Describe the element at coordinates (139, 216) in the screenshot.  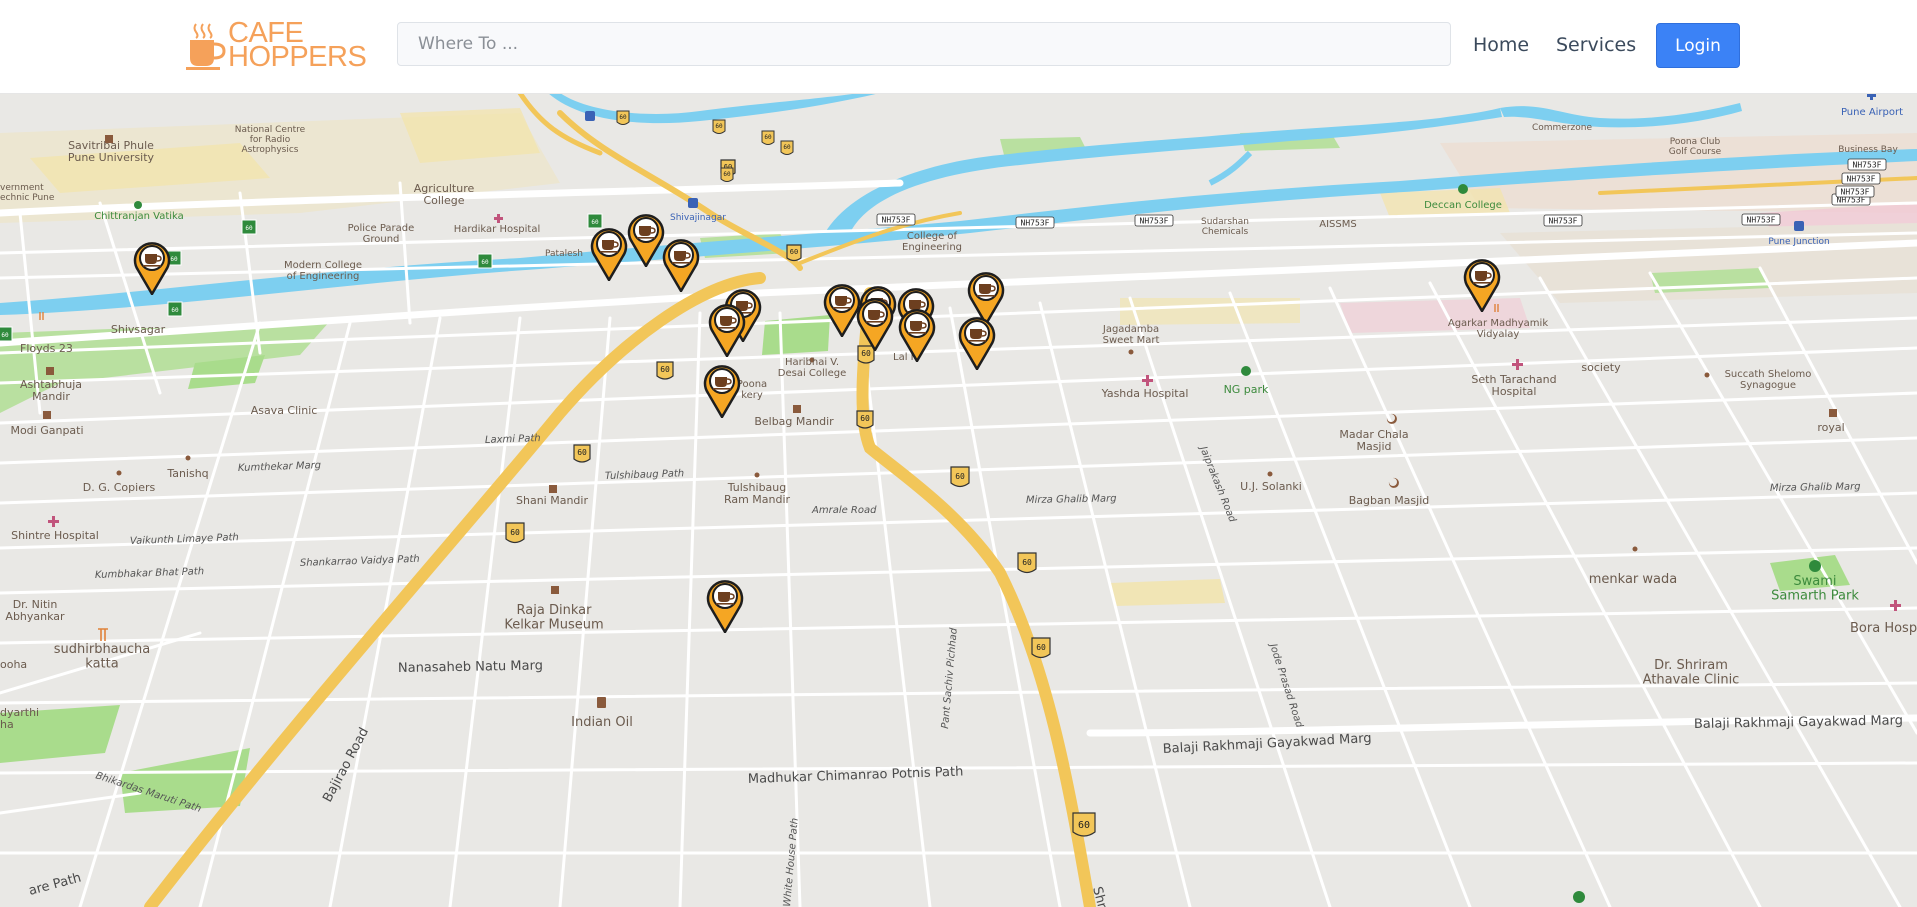
I see `place-label: Chittranjan Vatika` at that location.